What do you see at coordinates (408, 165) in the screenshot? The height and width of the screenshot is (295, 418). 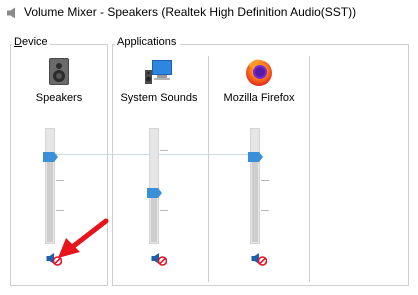 I see `apps-right-border` at bounding box center [408, 165].